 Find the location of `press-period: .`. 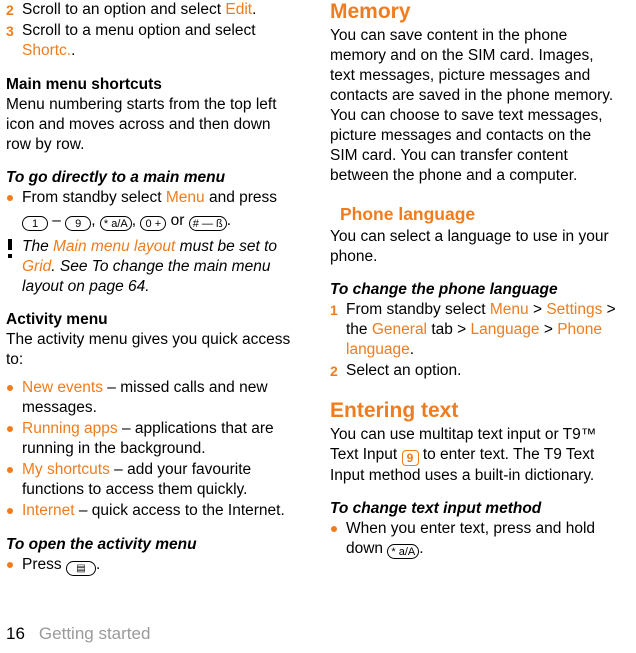

press-period: . is located at coordinates (98, 564).